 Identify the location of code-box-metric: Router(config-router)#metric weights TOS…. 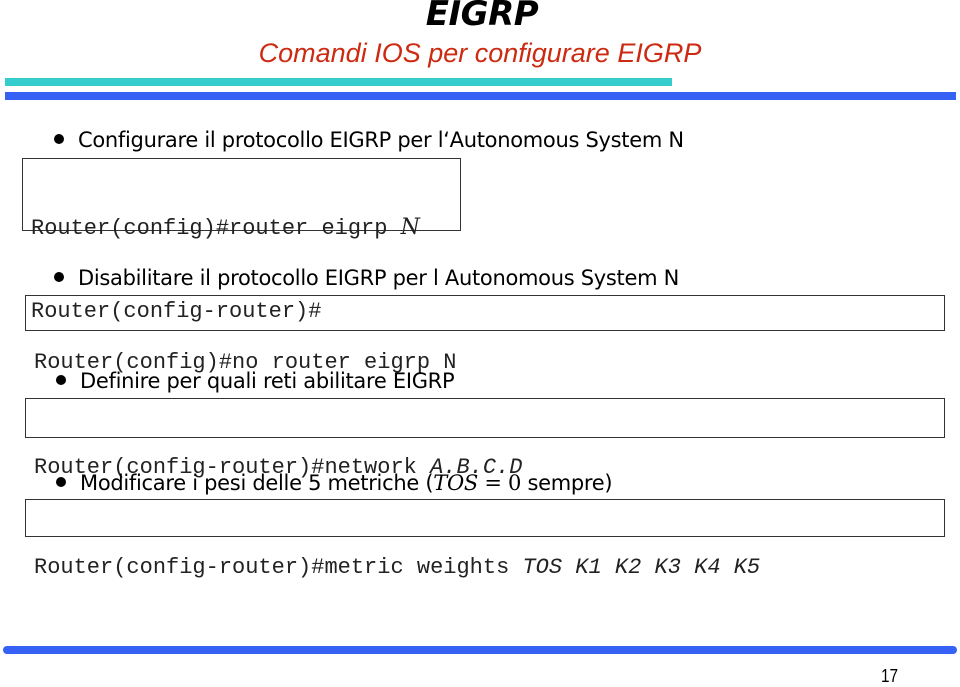
(485, 539).